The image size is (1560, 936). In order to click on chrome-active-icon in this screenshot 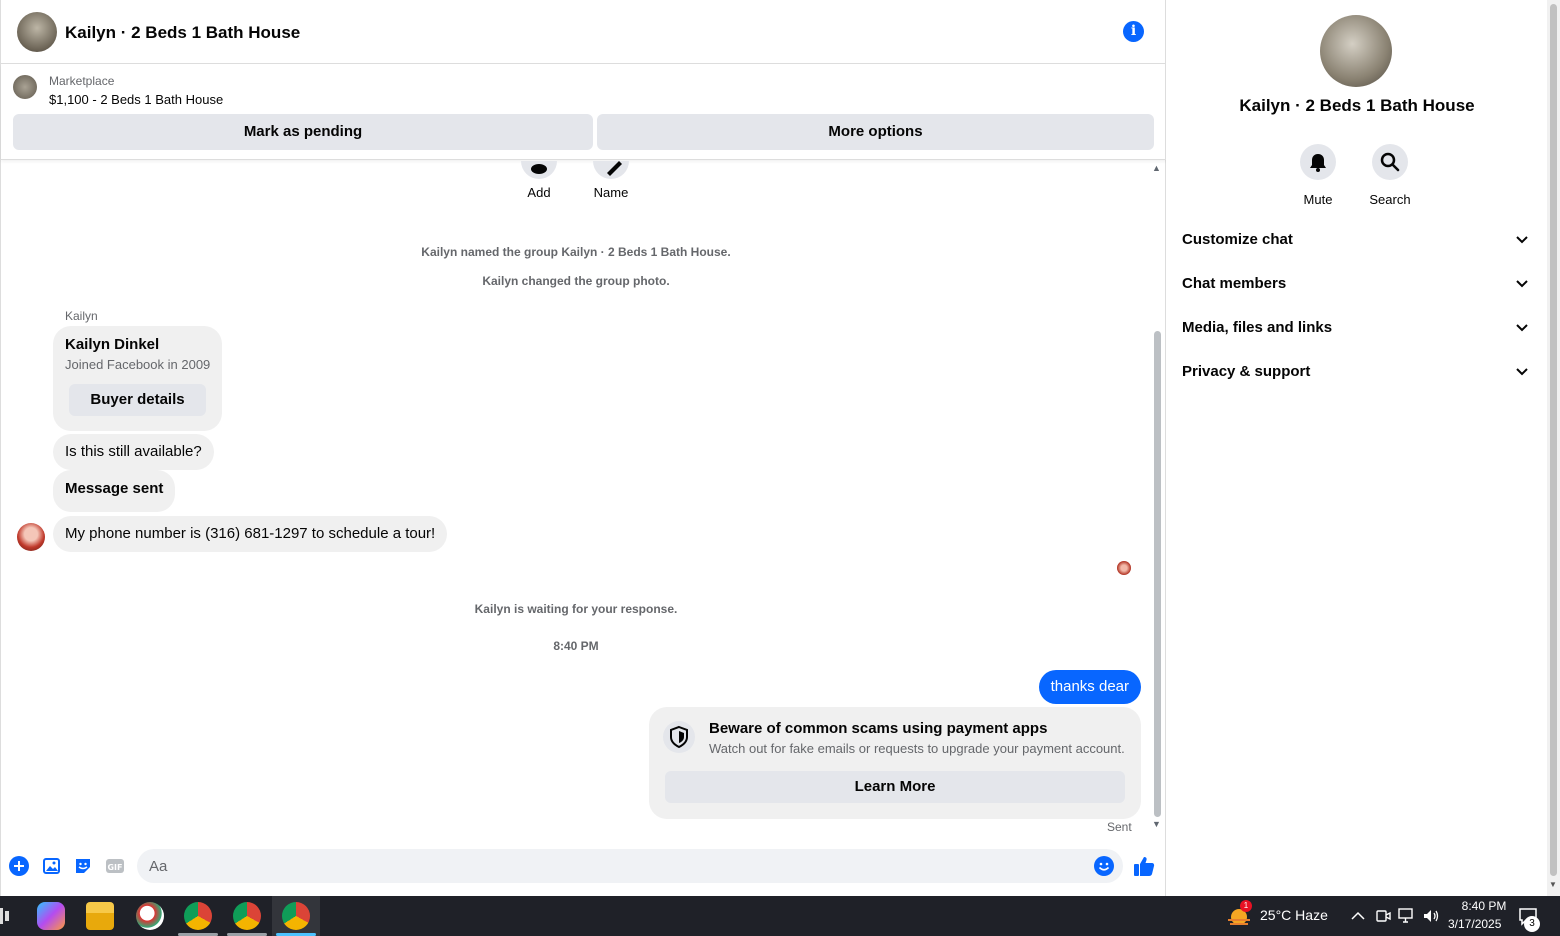, I will do `click(296, 916)`.